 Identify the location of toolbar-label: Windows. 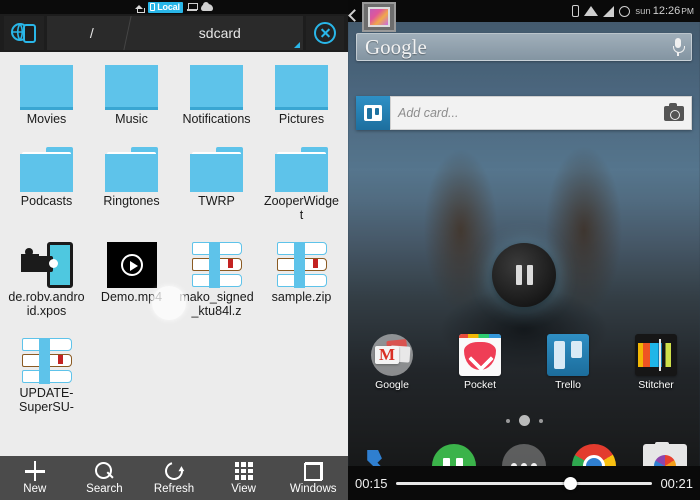
(313, 489).